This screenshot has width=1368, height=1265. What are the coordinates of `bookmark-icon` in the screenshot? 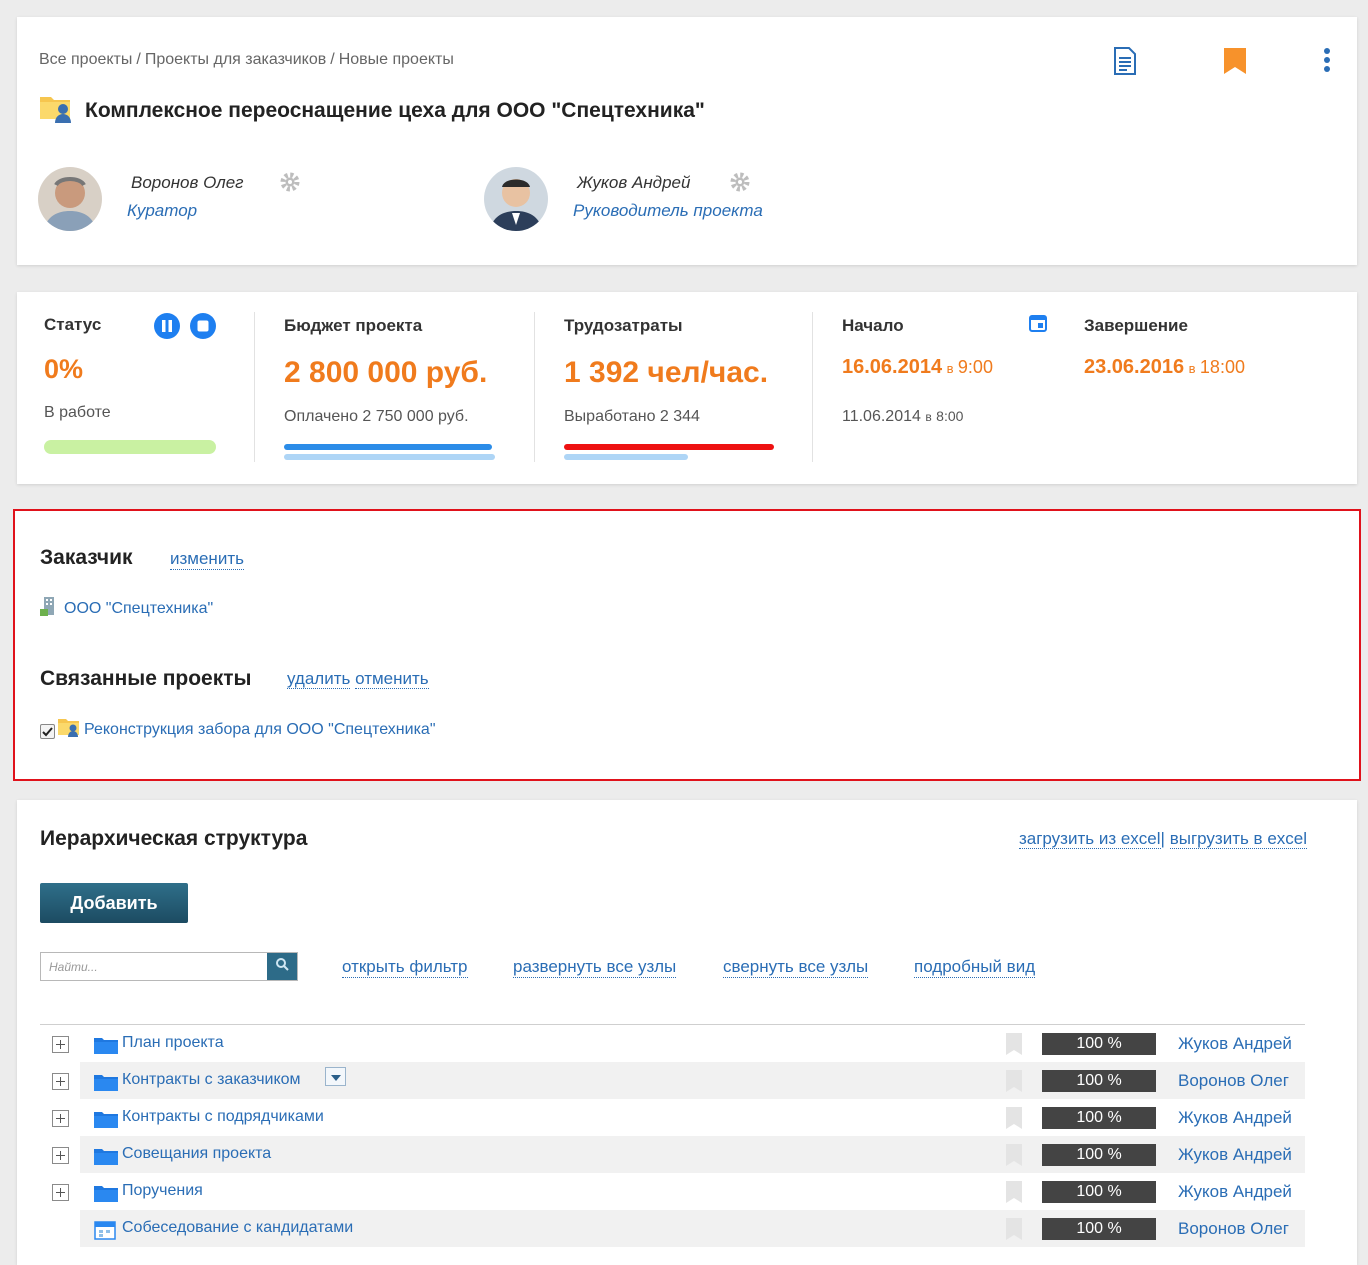 It's located at (1235, 63).